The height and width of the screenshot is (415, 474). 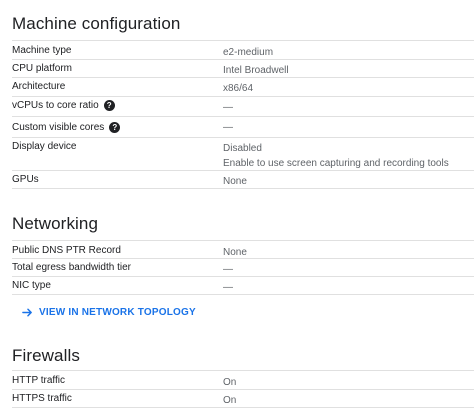 What do you see at coordinates (31, 285) in the screenshot?
I see `row-label: NIC type` at bounding box center [31, 285].